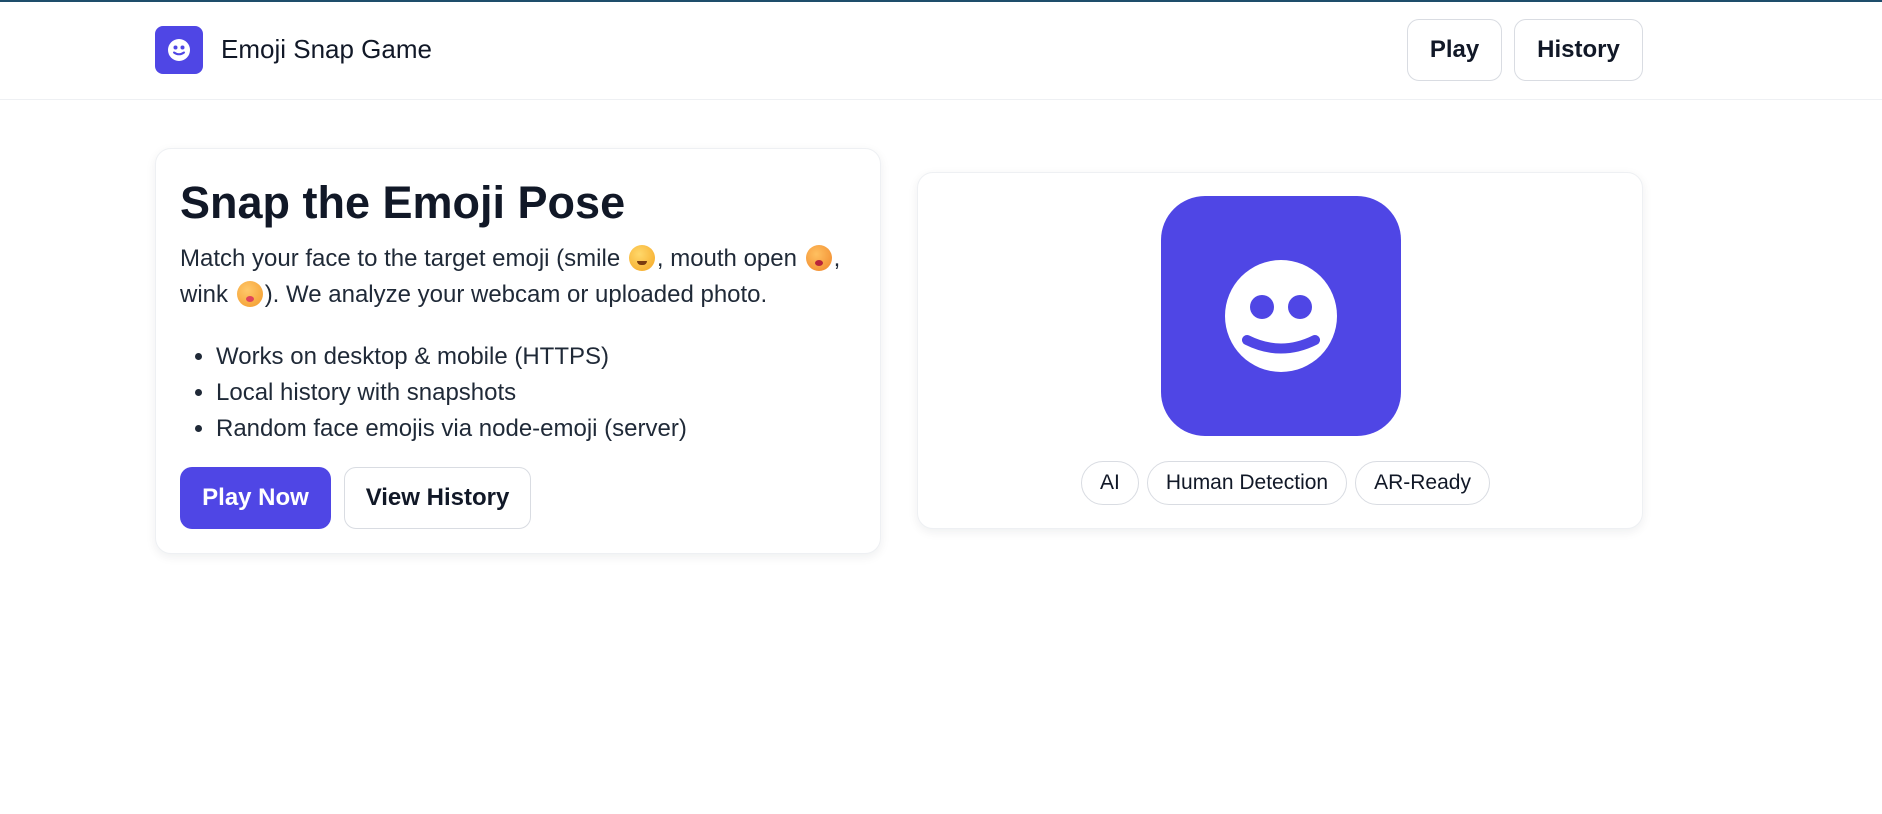 This screenshot has height=814, width=1882. What do you see at coordinates (437, 498) in the screenshot?
I see `view-history-button: View History` at bounding box center [437, 498].